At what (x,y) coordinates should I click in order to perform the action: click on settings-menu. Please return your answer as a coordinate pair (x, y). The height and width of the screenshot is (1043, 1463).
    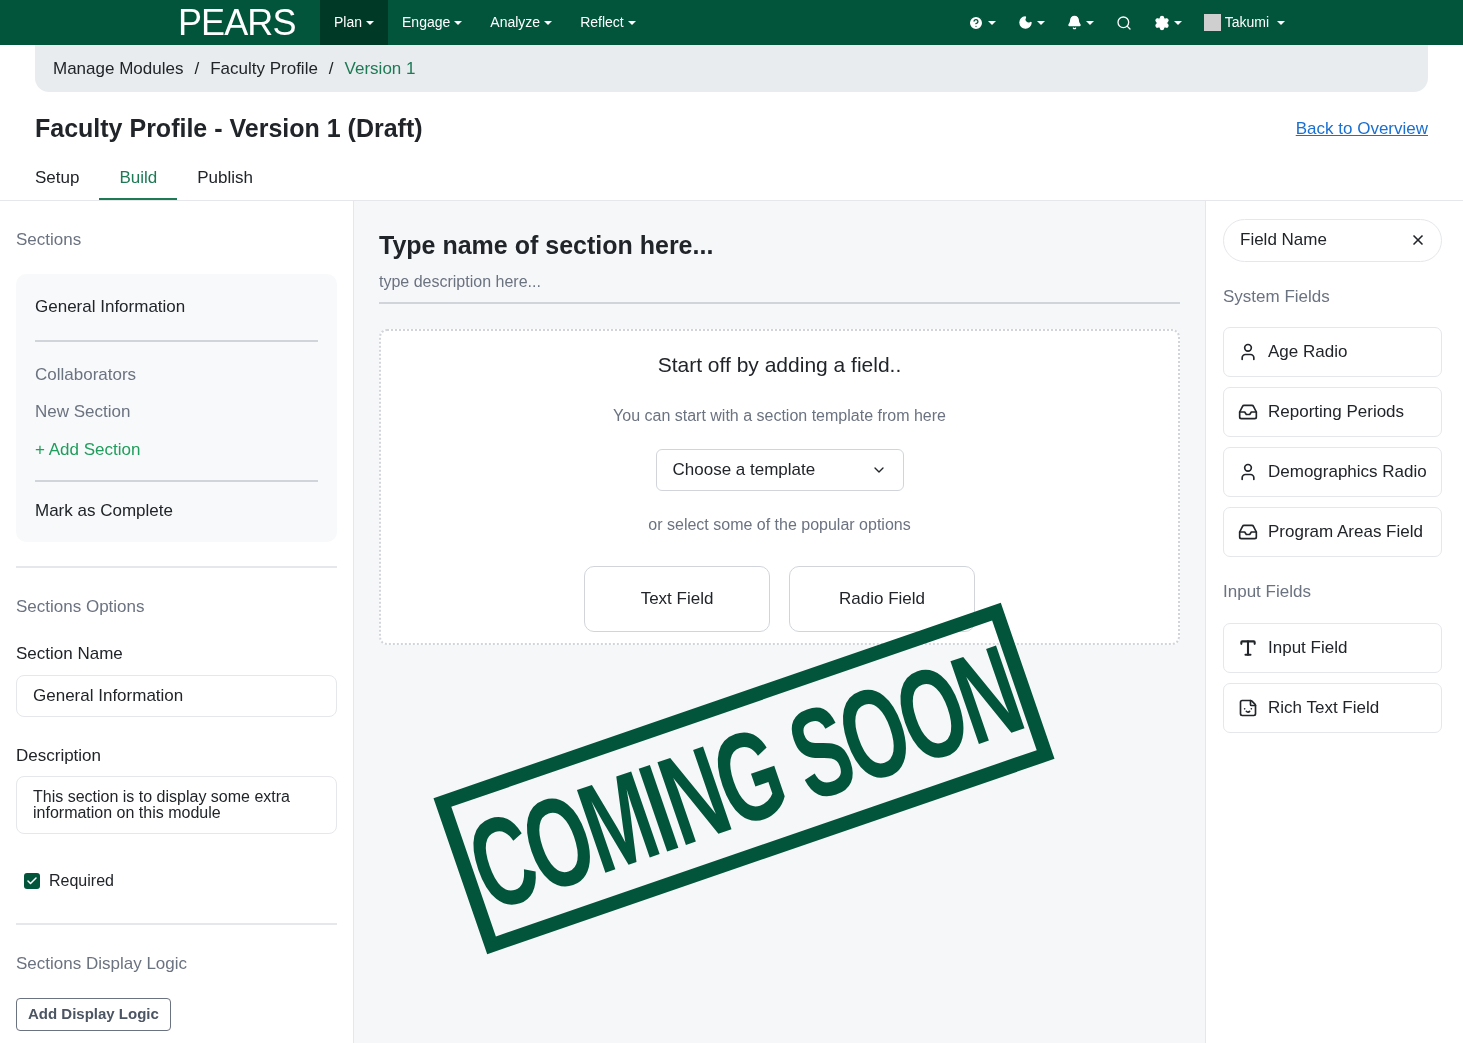
    Looking at the image, I should click on (1167, 22).